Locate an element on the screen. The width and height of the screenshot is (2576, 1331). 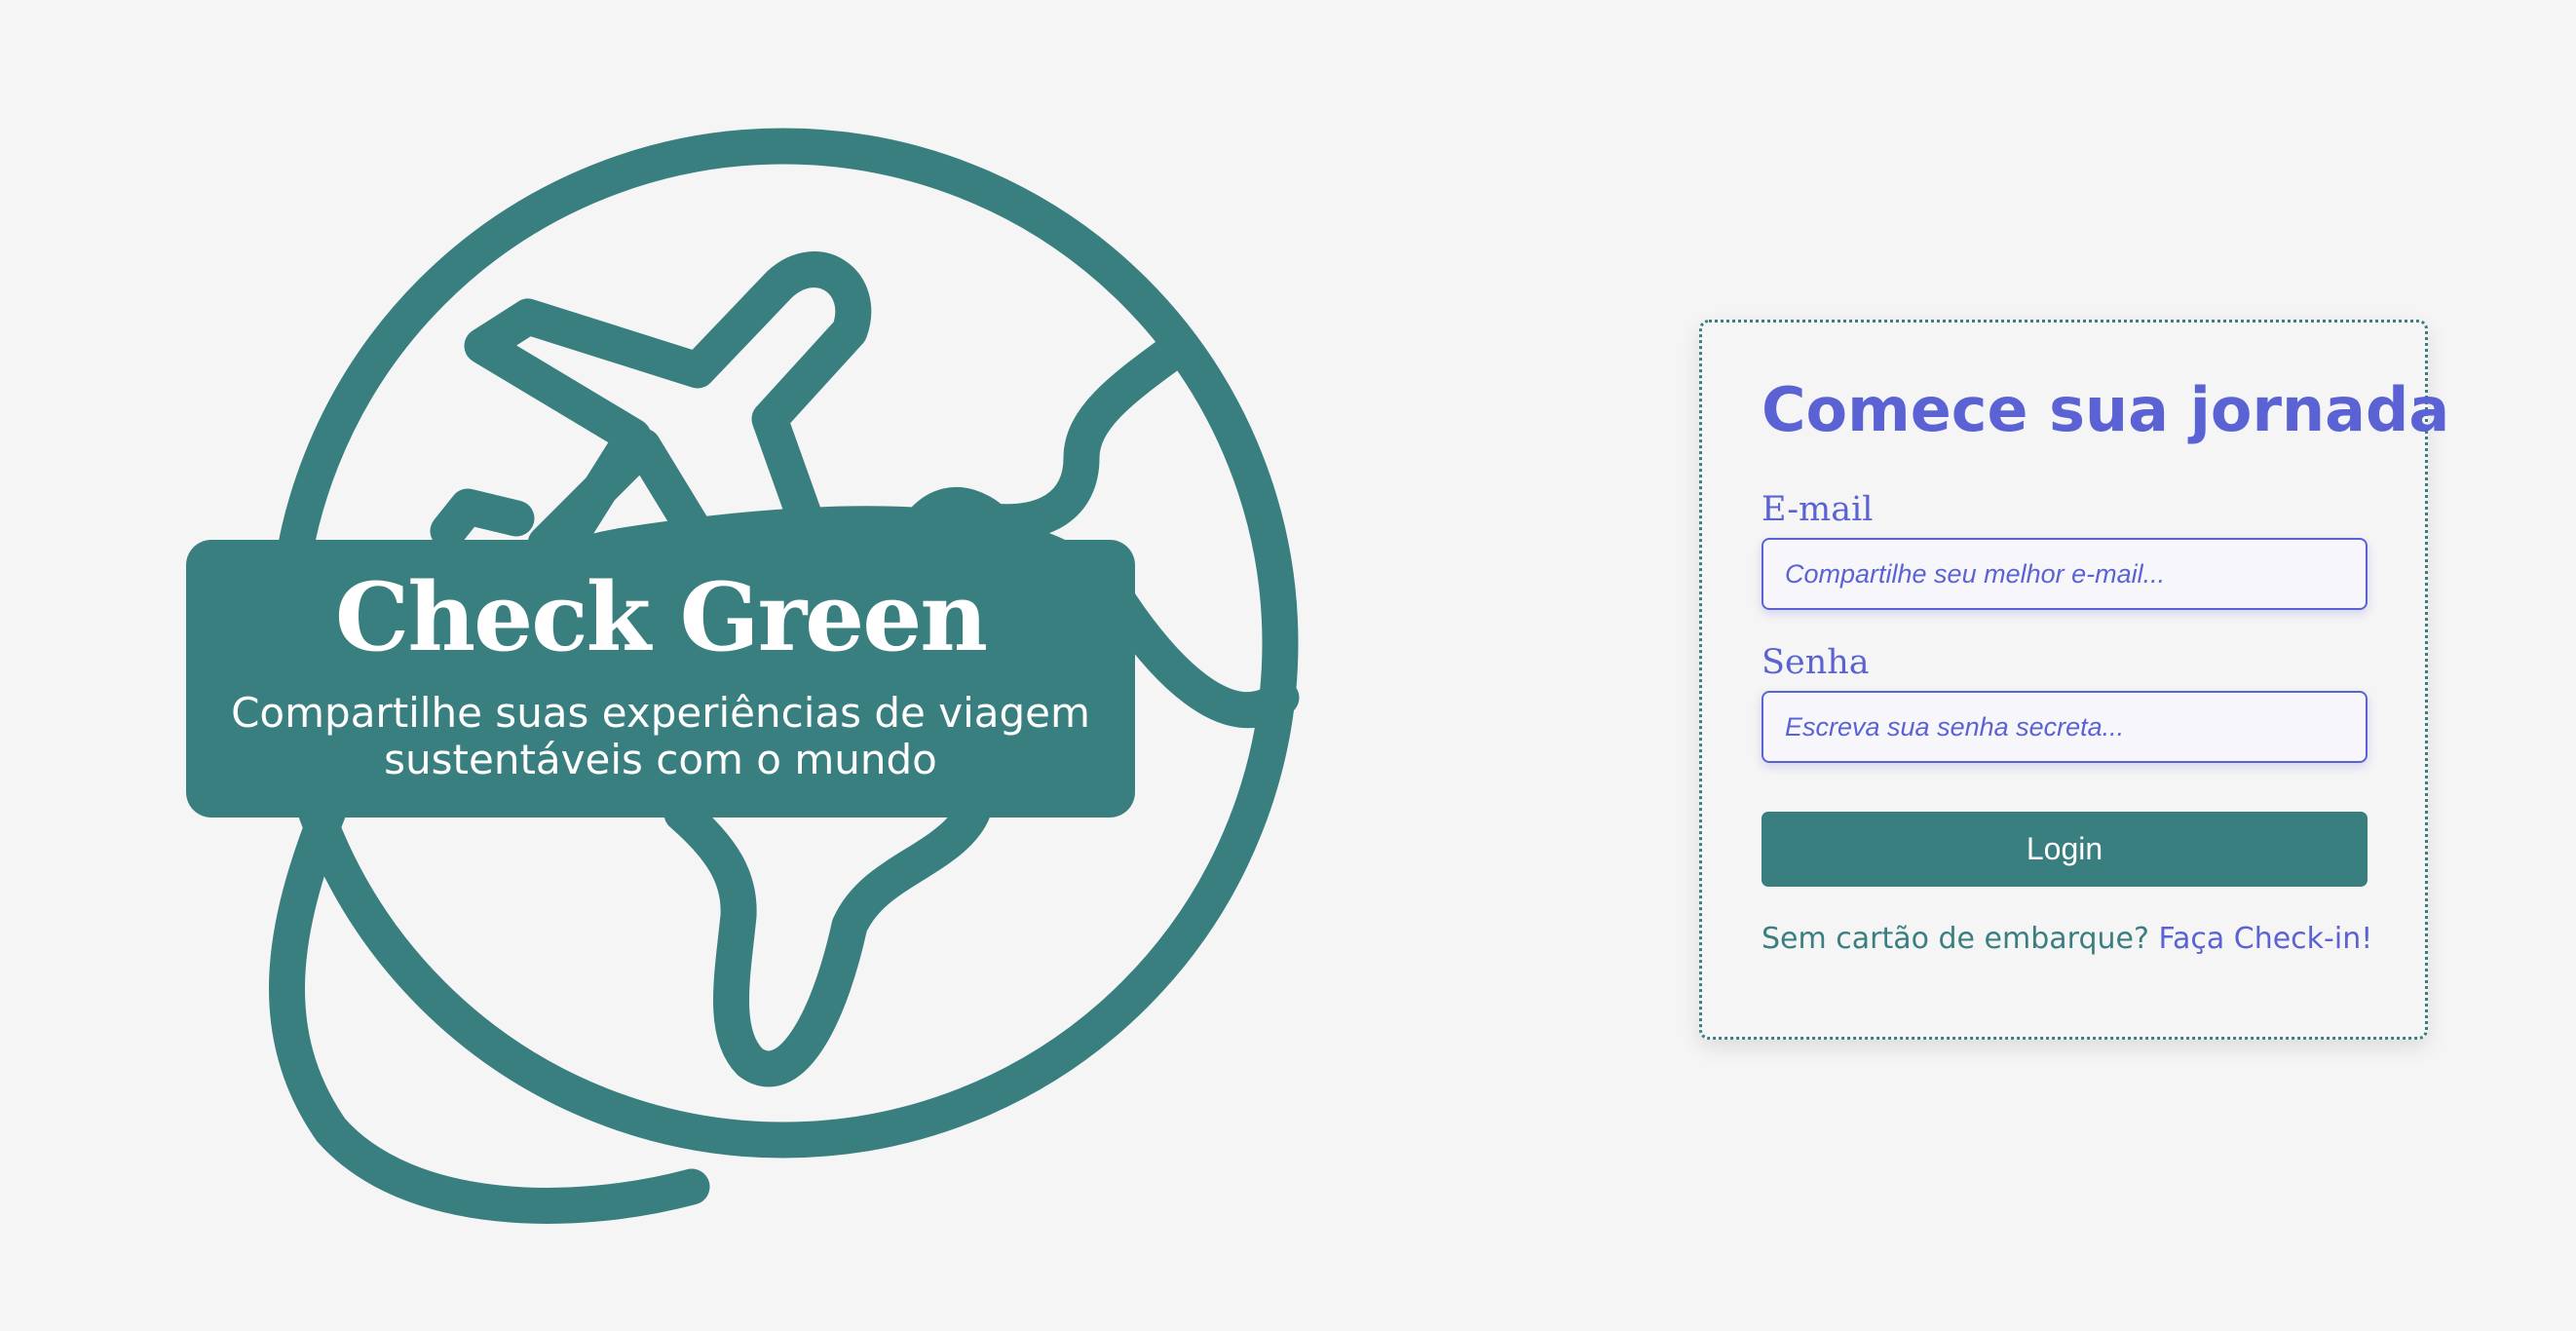
email-input is located at coordinates (2065, 574).